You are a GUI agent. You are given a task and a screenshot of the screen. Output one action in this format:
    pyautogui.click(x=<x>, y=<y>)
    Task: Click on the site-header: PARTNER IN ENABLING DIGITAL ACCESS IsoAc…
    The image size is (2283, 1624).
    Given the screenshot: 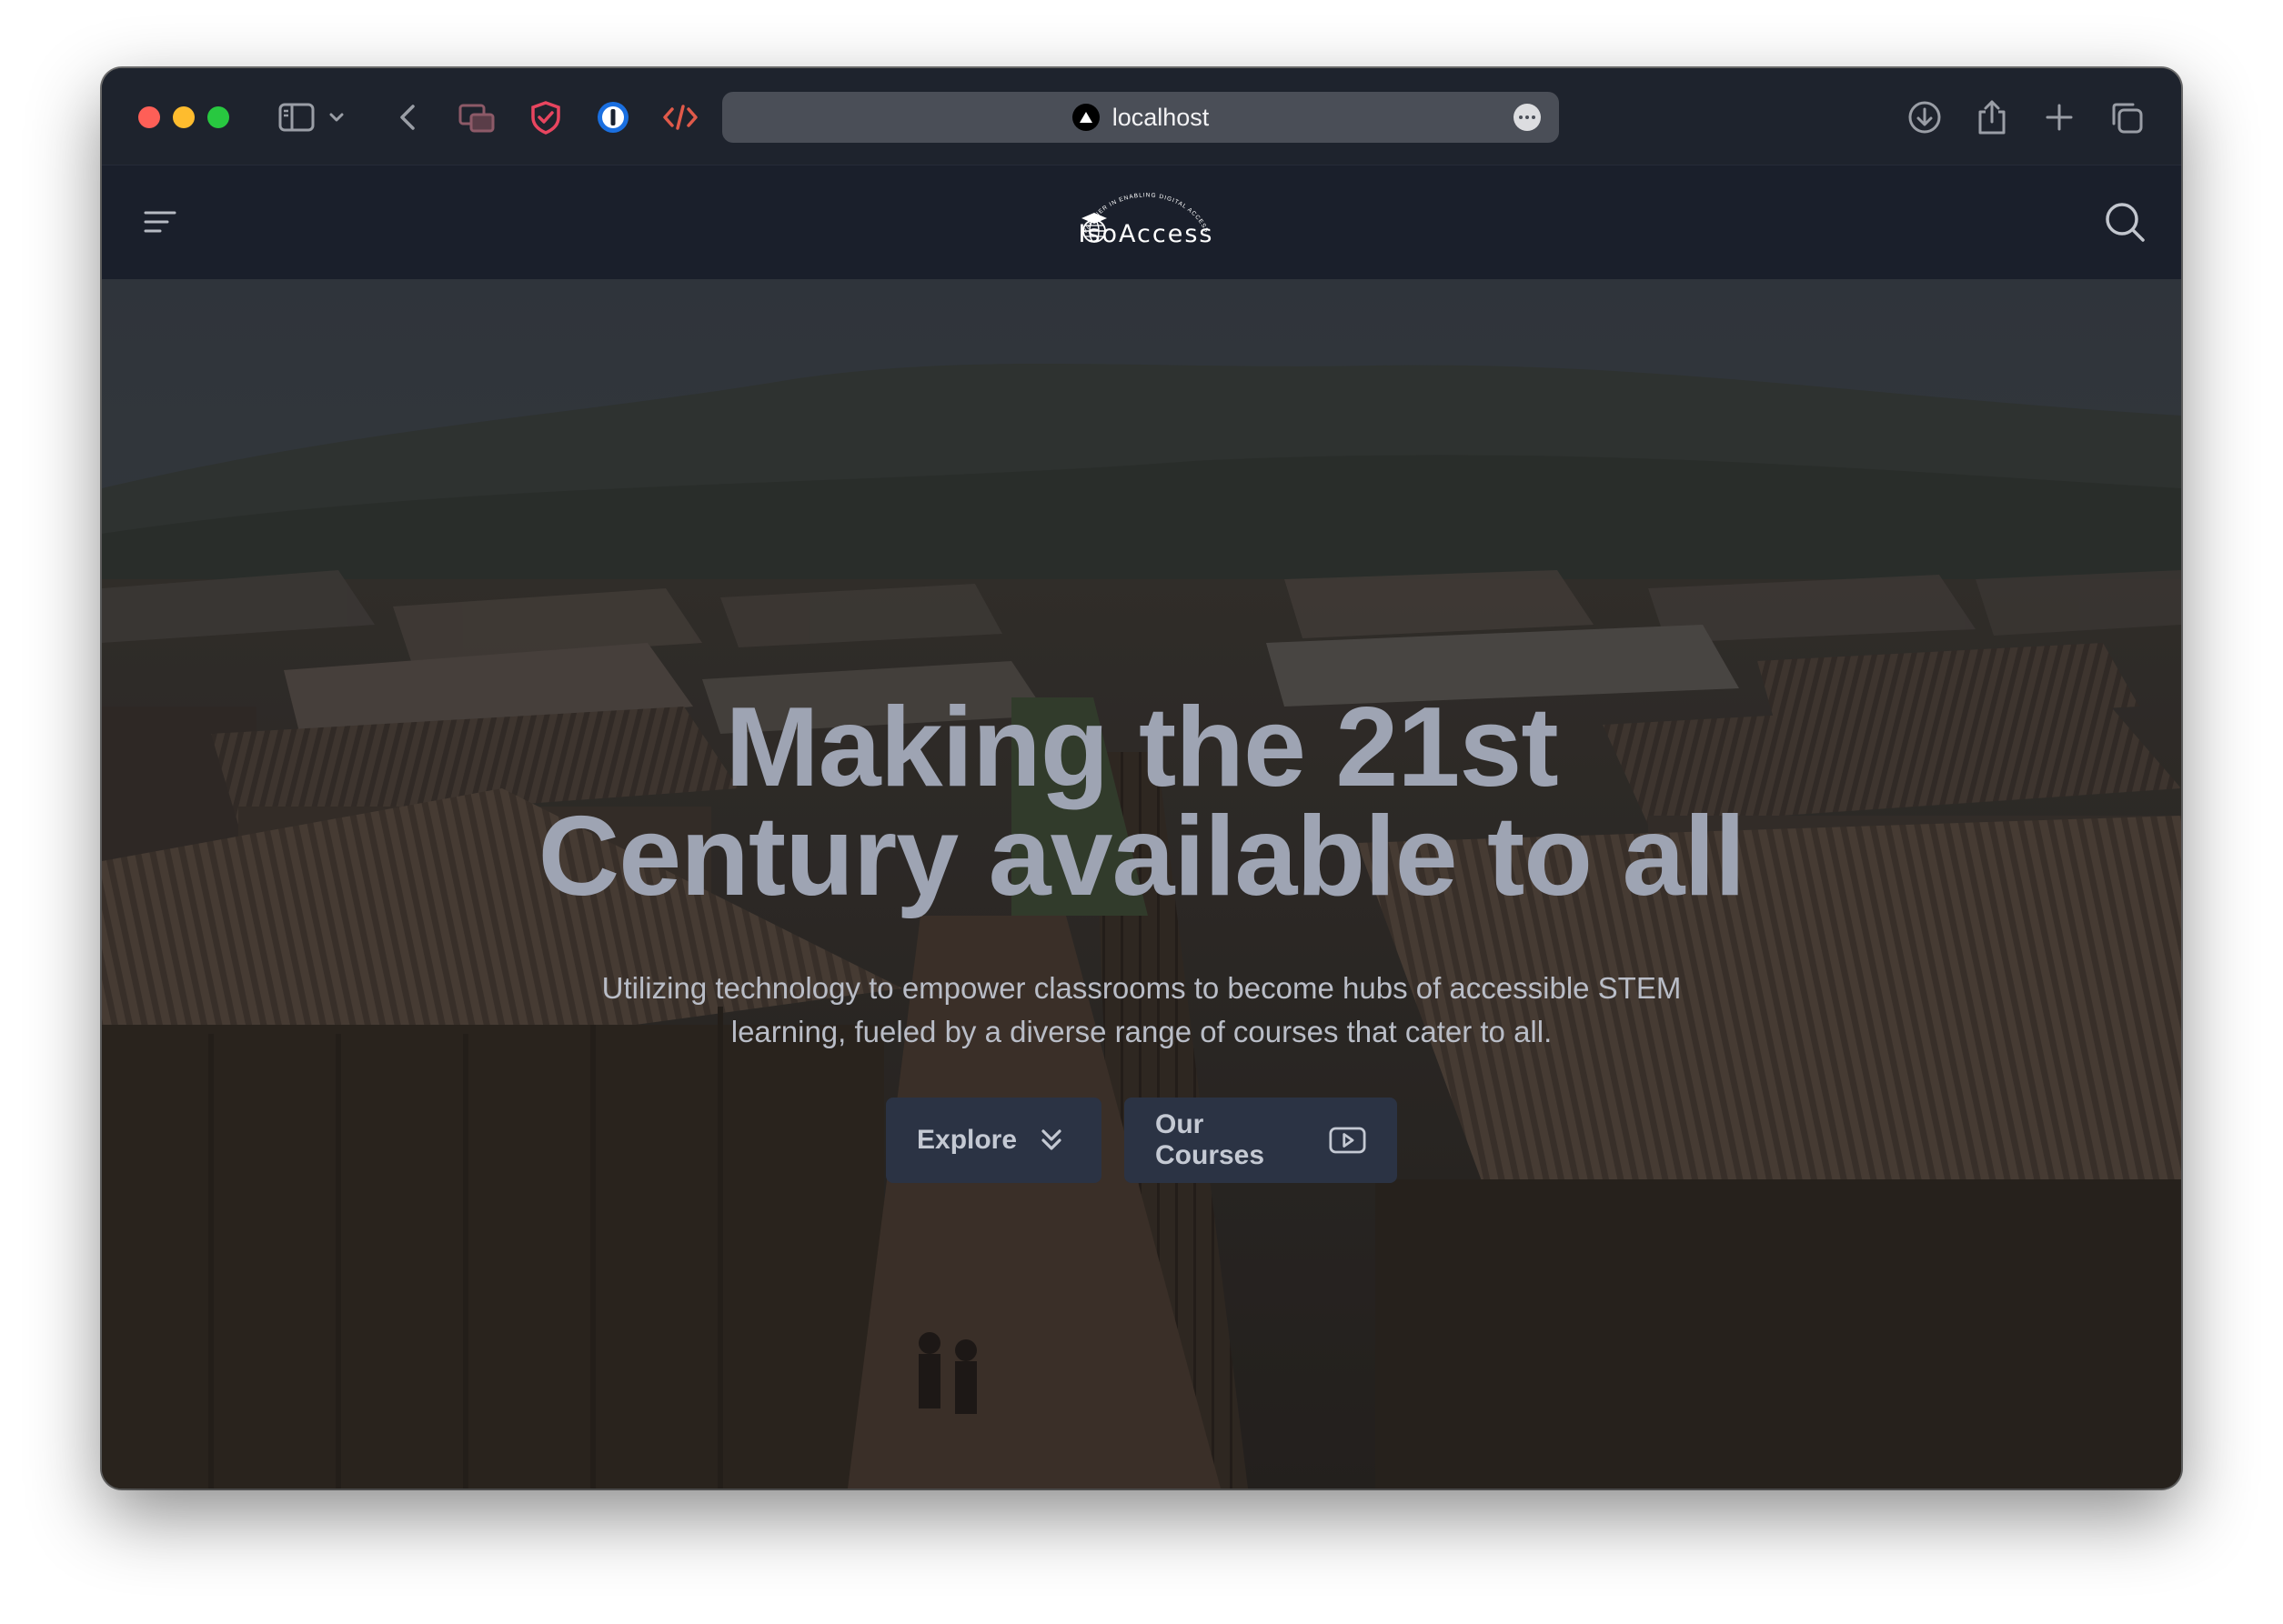 What is the action you would take?
    pyautogui.click(x=1142, y=222)
    